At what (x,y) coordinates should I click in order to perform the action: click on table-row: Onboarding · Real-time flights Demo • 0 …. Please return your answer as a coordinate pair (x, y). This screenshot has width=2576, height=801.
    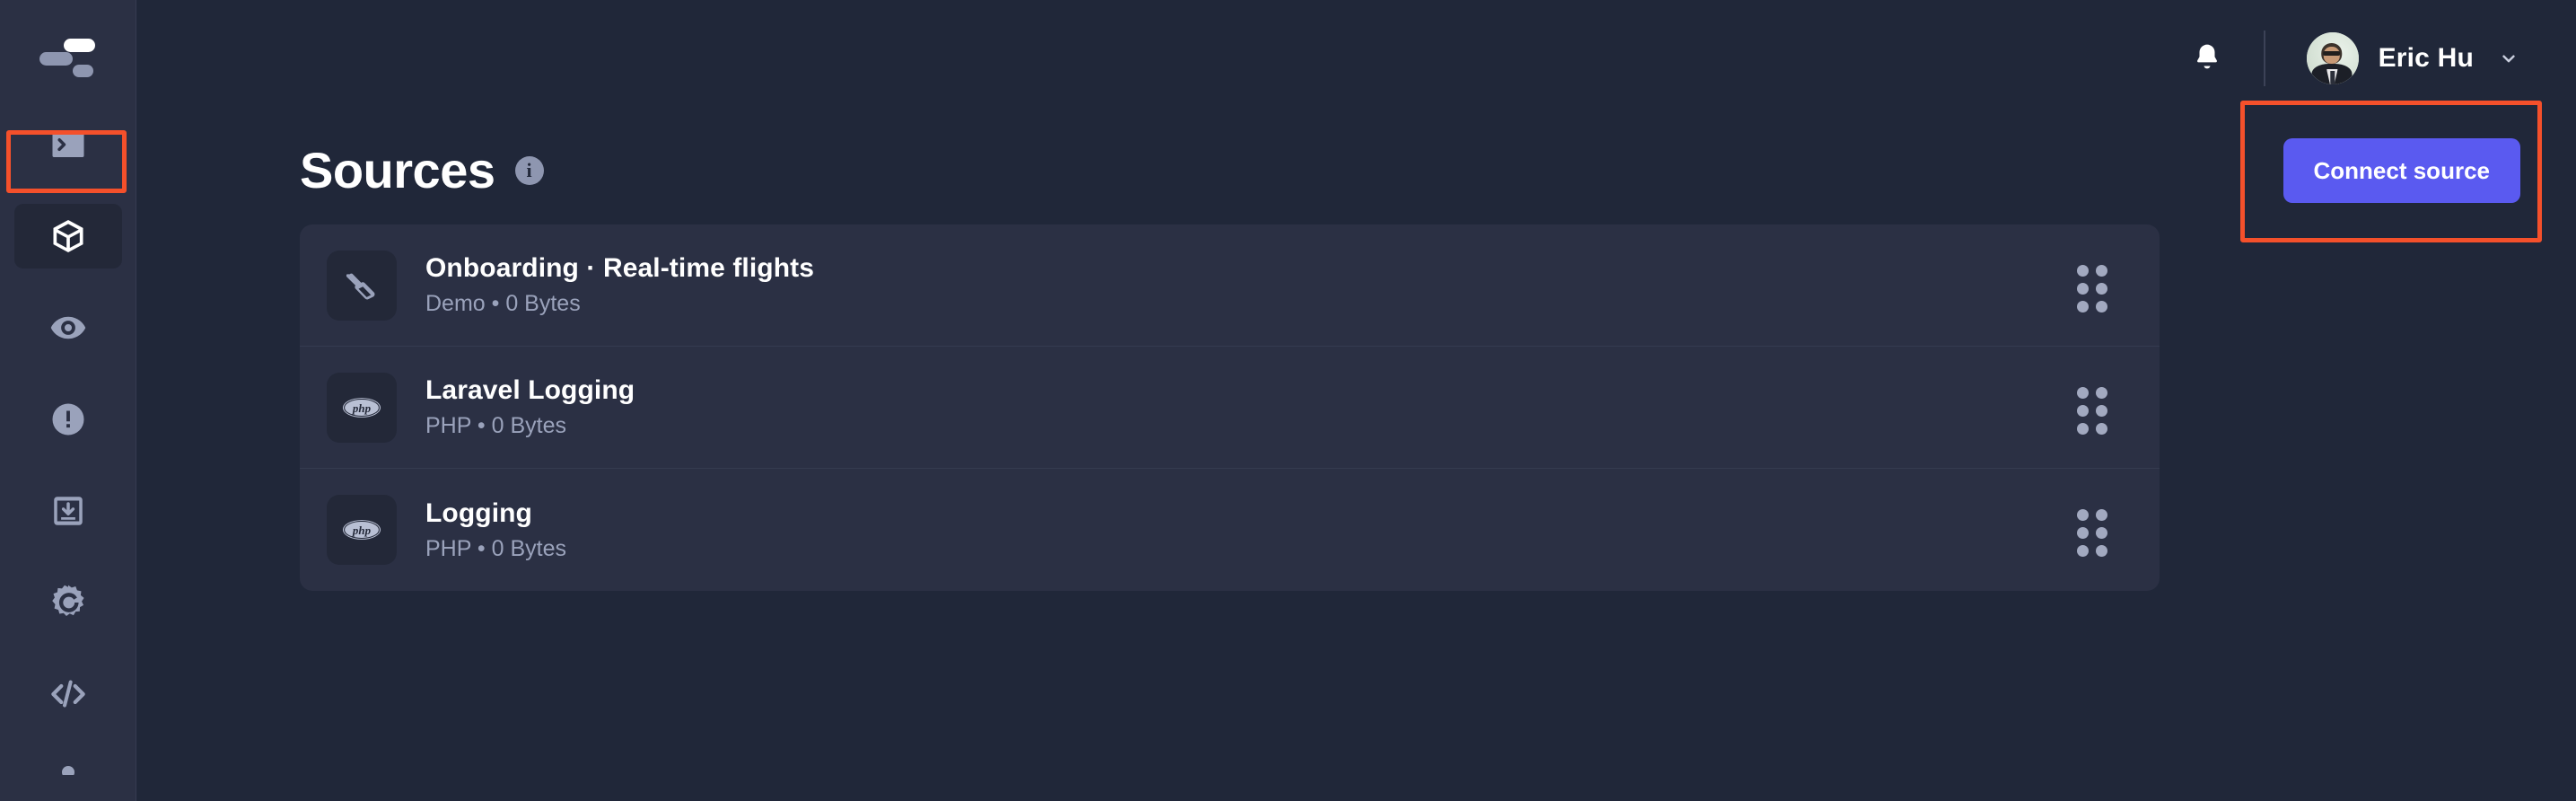
    Looking at the image, I should click on (1230, 286).